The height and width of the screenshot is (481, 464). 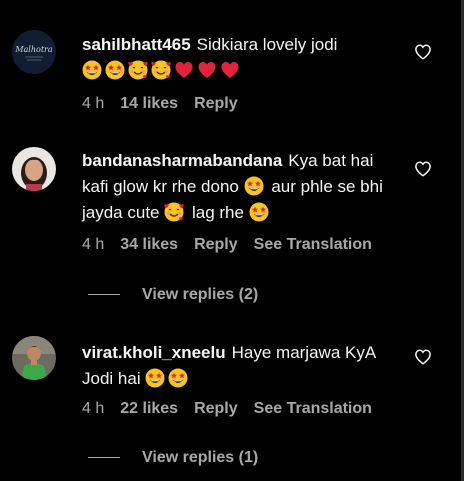 I want to click on comment-text: sahilbhatt465 Sidkiara lovely jodi, so click(x=247, y=58).